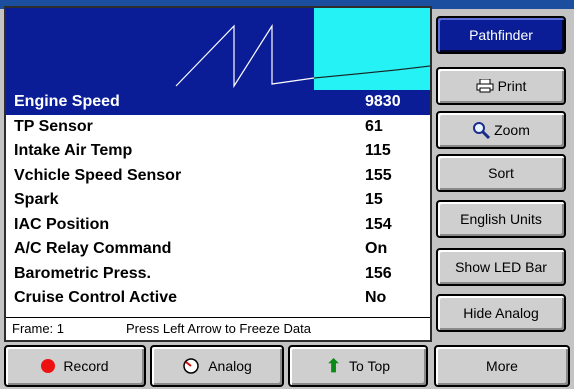  I want to click on status-bar: Frame: 1 Press Left Arrow to Freeze Data, so click(218, 328).